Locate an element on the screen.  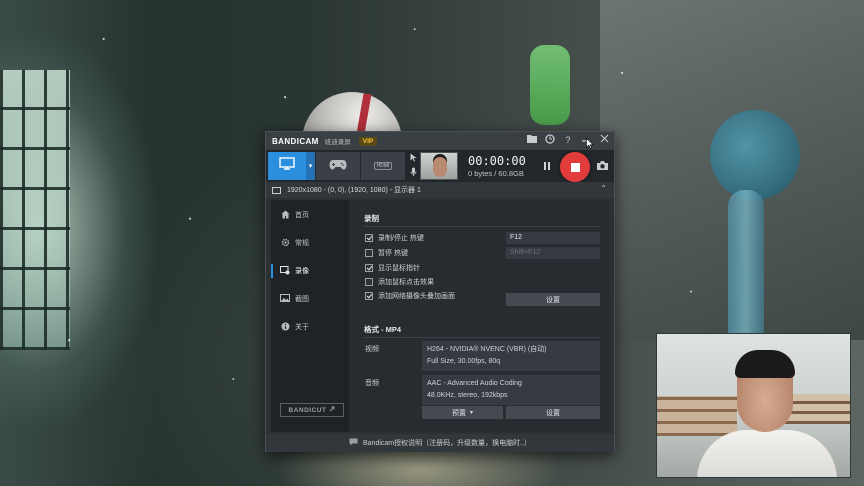
bandicam-logo: BANDICAM is located at coordinates (295, 141).